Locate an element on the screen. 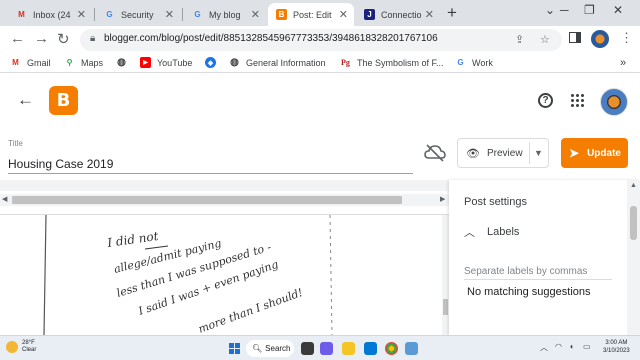 The image size is (640, 360). scroll-left-icon: ◀ is located at coordinates (4, 199).